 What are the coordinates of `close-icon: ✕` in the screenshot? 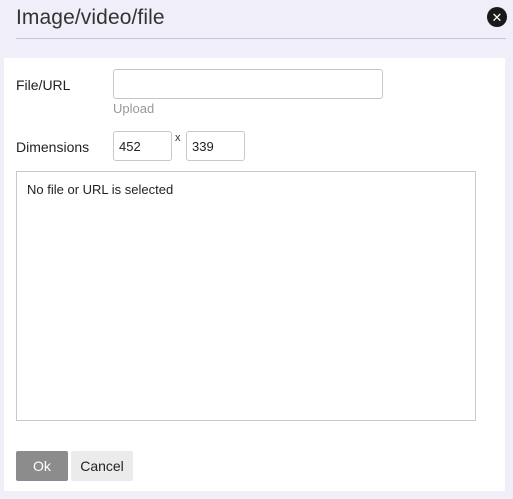 It's located at (497, 17).